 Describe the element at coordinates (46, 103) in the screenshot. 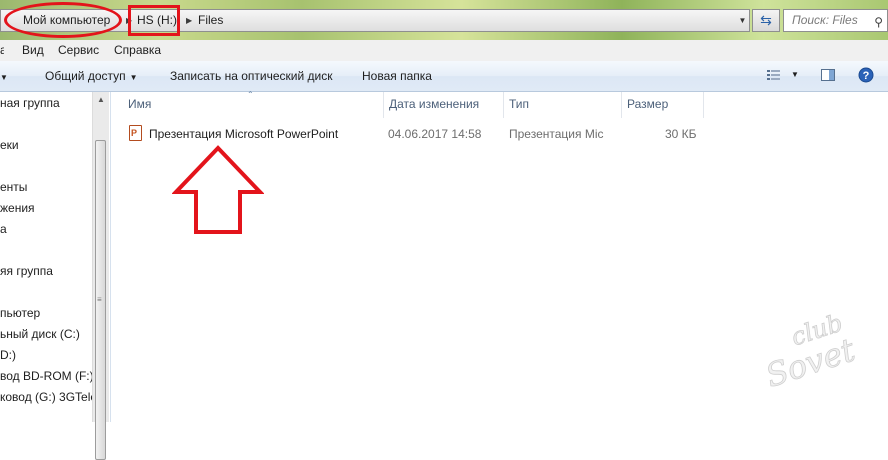

I see `nav-item-homegroup: ная группа` at that location.